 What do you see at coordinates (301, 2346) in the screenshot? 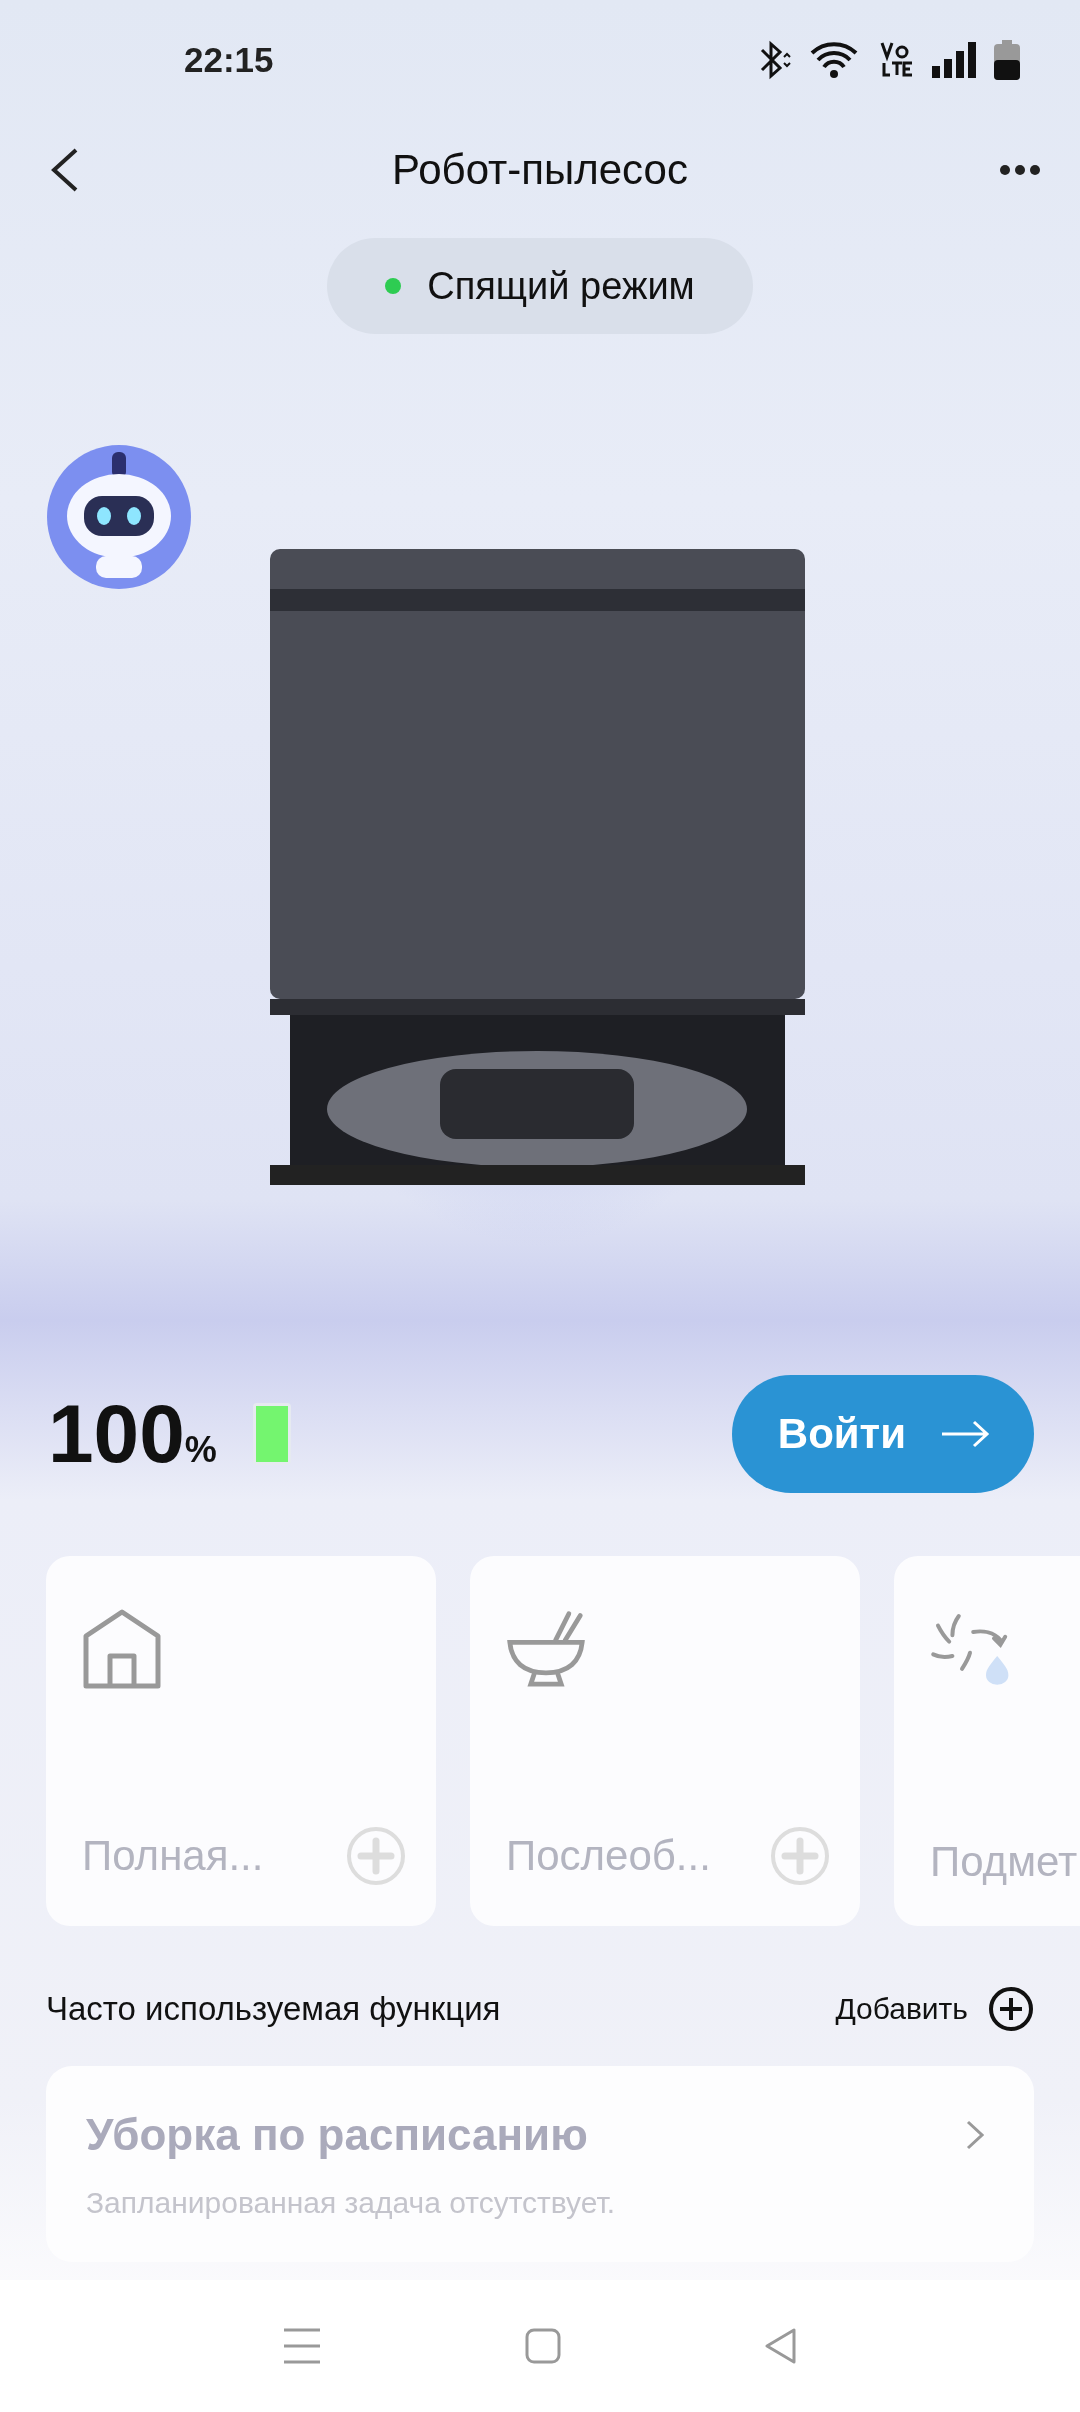
I see `menu-icon` at bounding box center [301, 2346].